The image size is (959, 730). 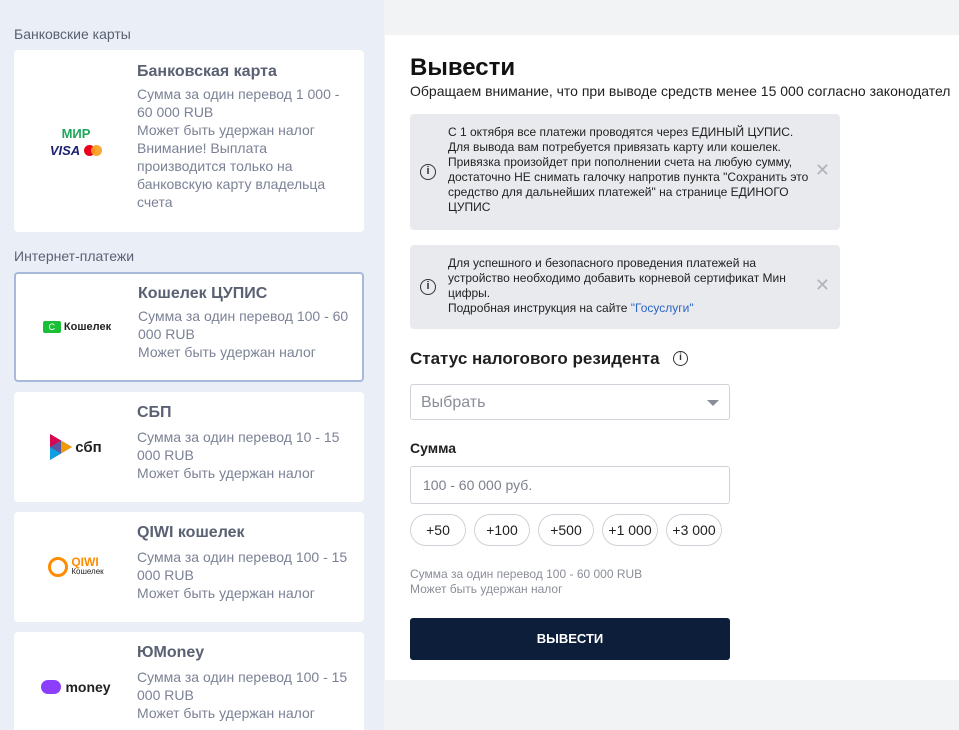 I want to click on withdraw-button: ВЫВЕСТИ, so click(x=570, y=639).